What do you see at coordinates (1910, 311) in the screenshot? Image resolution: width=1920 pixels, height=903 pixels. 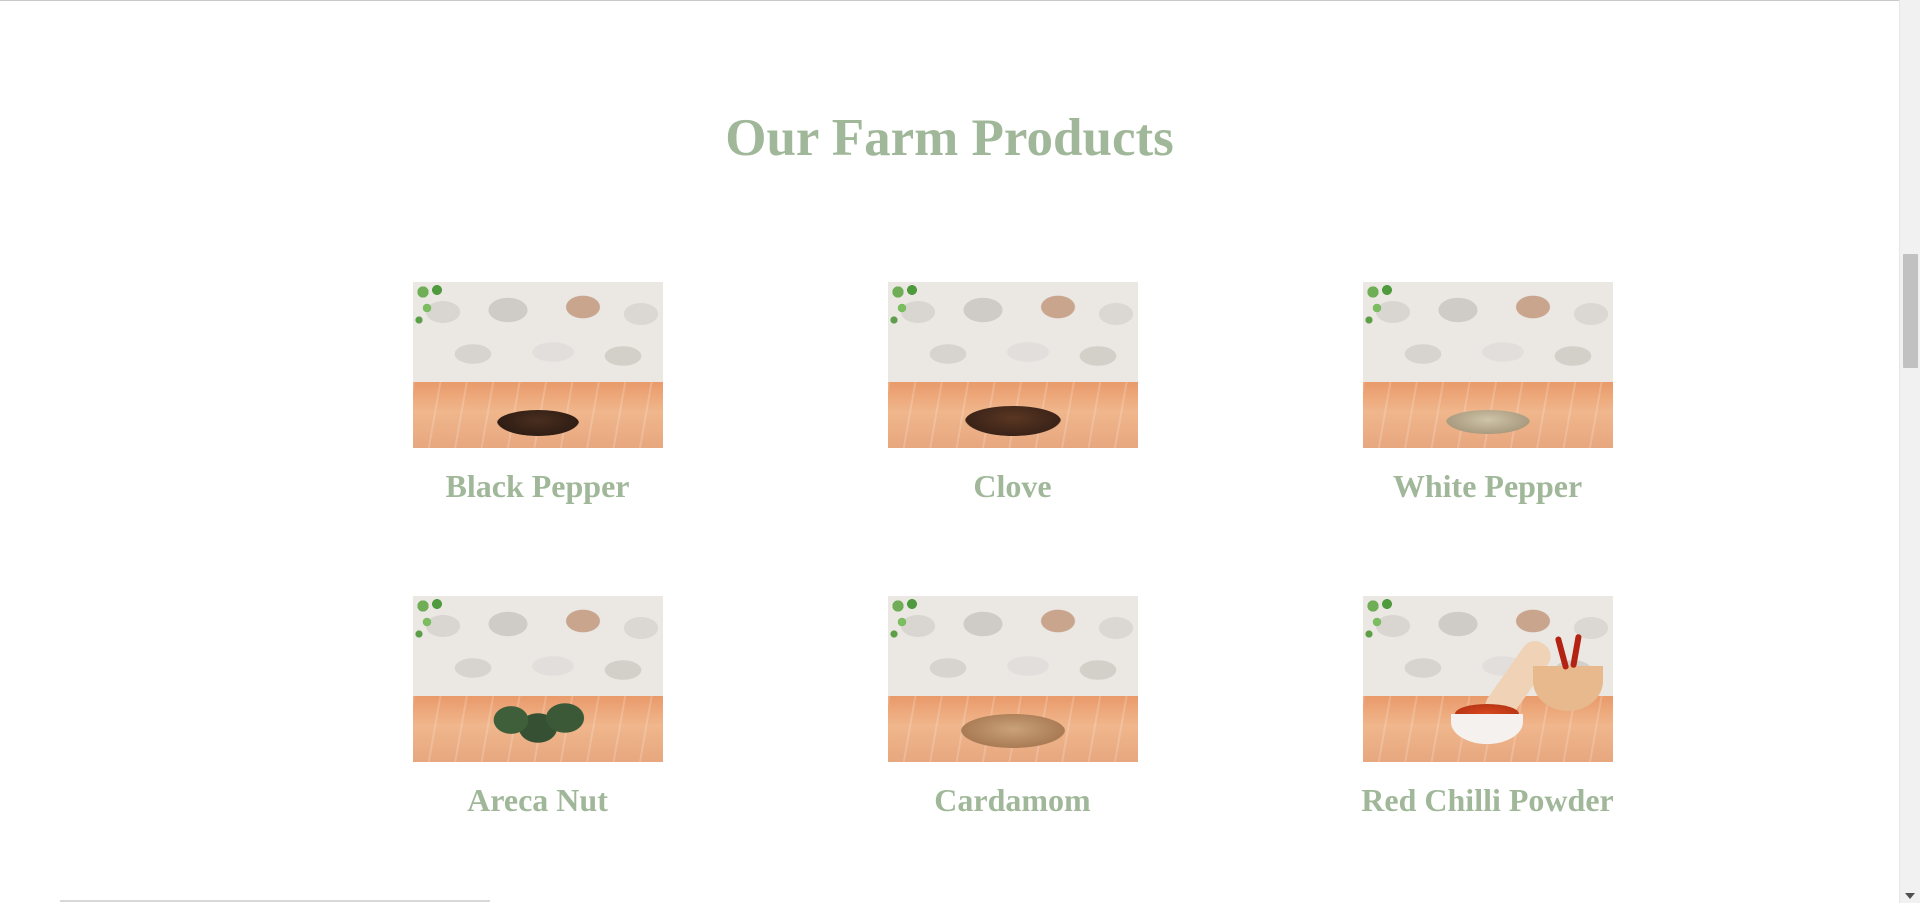 I see `scrollbar-thumb` at bounding box center [1910, 311].